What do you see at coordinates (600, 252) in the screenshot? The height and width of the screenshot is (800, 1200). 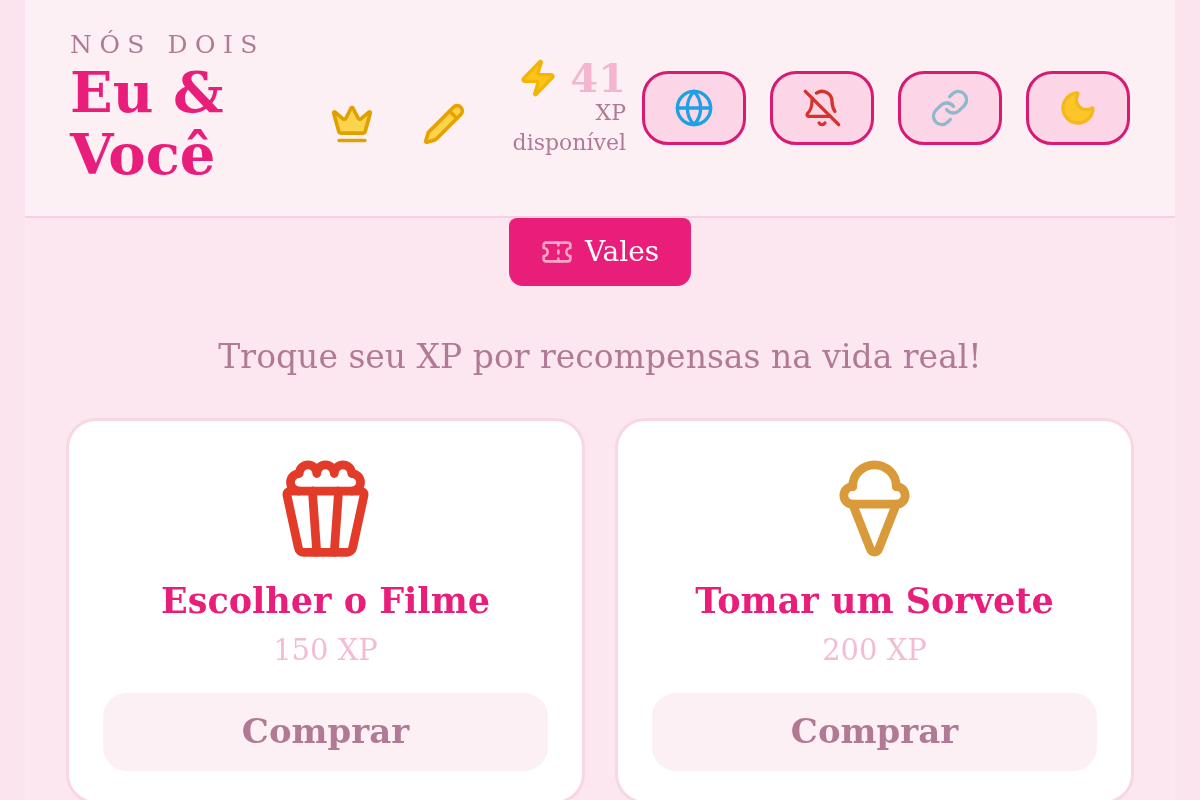 I see `tab: Vales` at bounding box center [600, 252].